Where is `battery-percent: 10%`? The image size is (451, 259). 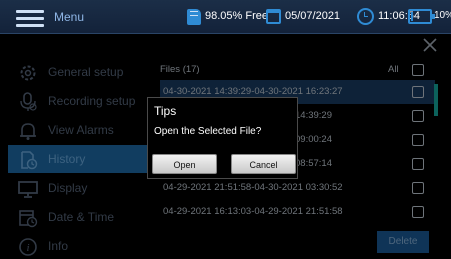 battery-percent: 10% is located at coordinates (442, 15).